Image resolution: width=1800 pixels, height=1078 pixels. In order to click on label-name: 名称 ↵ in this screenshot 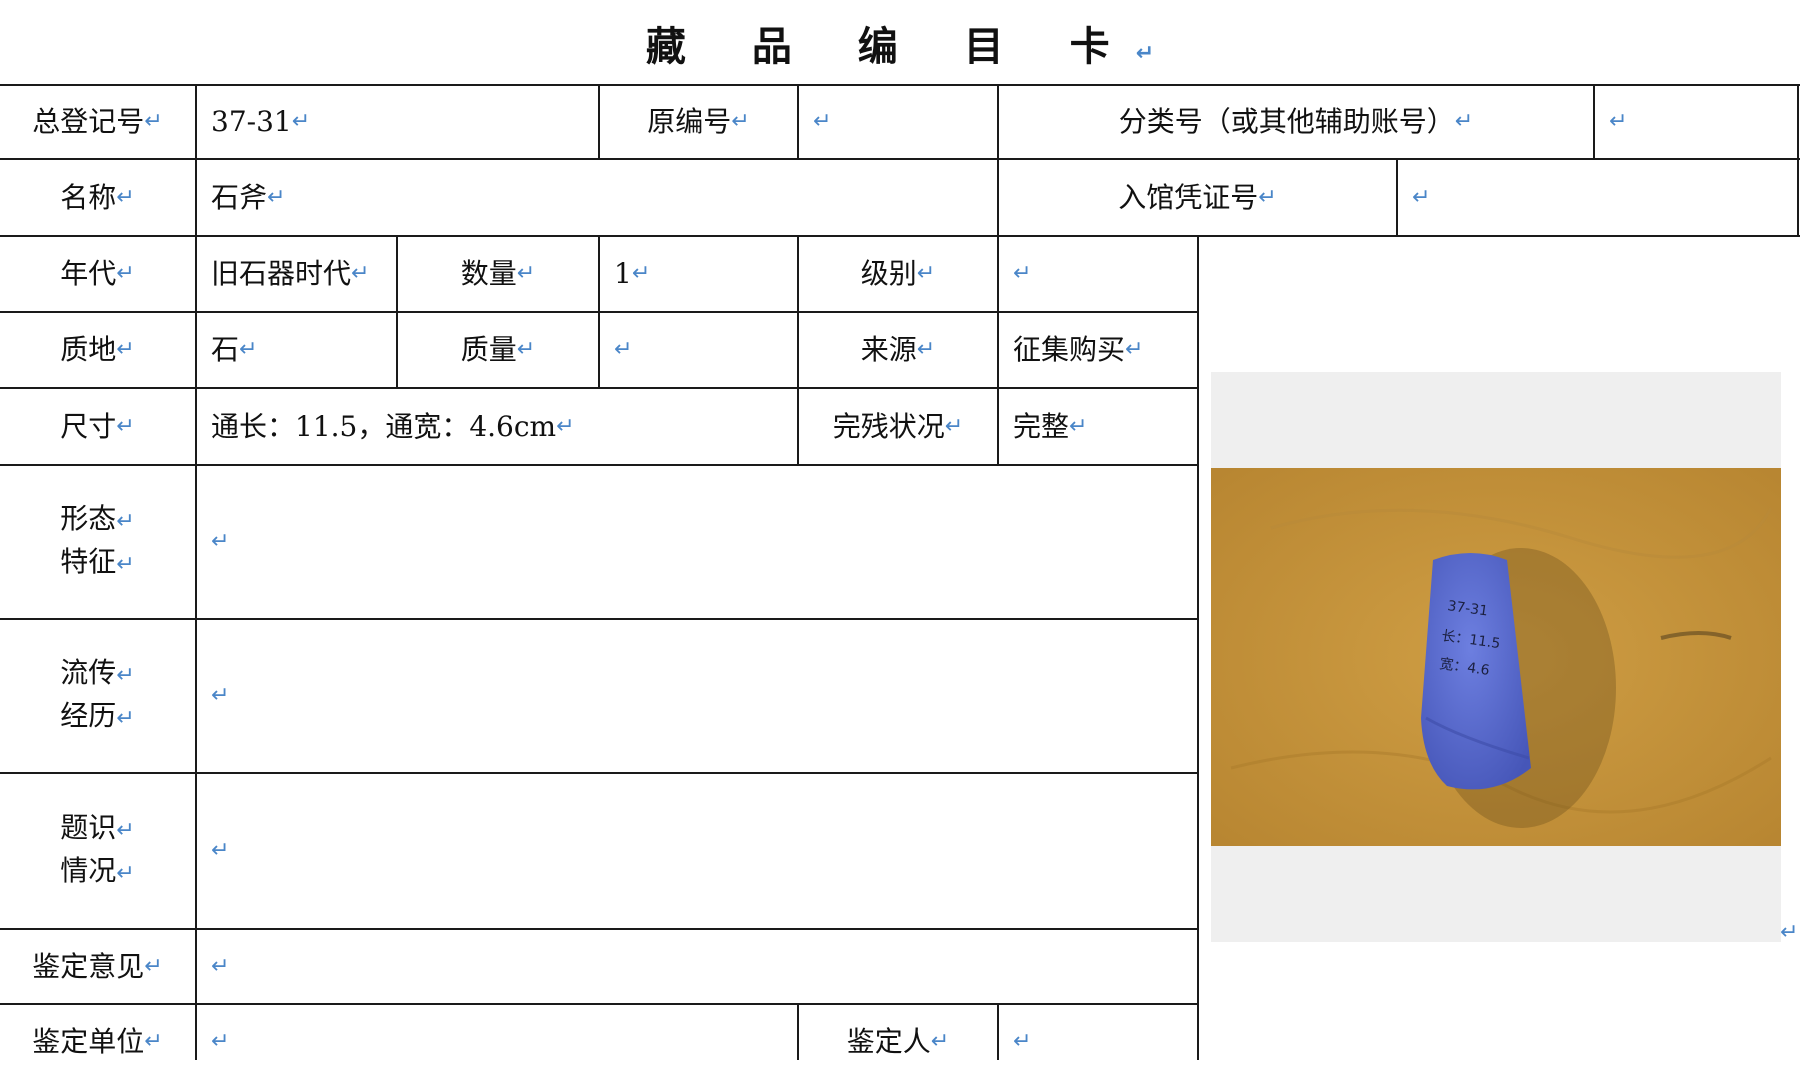, I will do `click(97, 197)`.